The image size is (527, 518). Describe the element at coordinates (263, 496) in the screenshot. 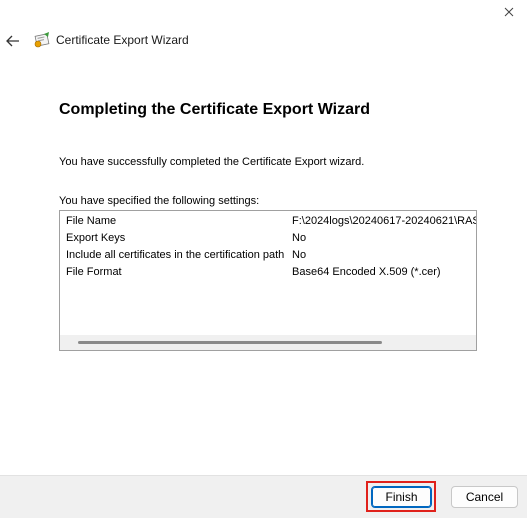

I see `wizard-footer` at that location.